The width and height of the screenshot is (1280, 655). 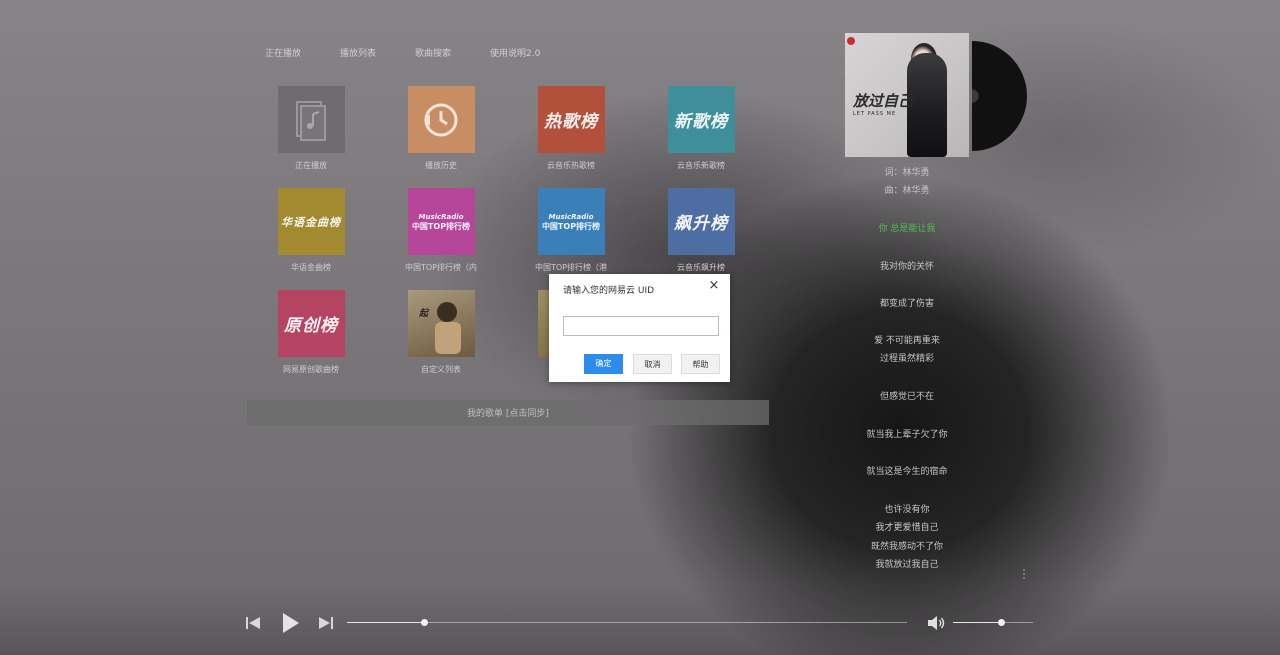 What do you see at coordinates (609, 291) in the screenshot?
I see `dialog-title: 请输入您的网易云 UID` at bounding box center [609, 291].